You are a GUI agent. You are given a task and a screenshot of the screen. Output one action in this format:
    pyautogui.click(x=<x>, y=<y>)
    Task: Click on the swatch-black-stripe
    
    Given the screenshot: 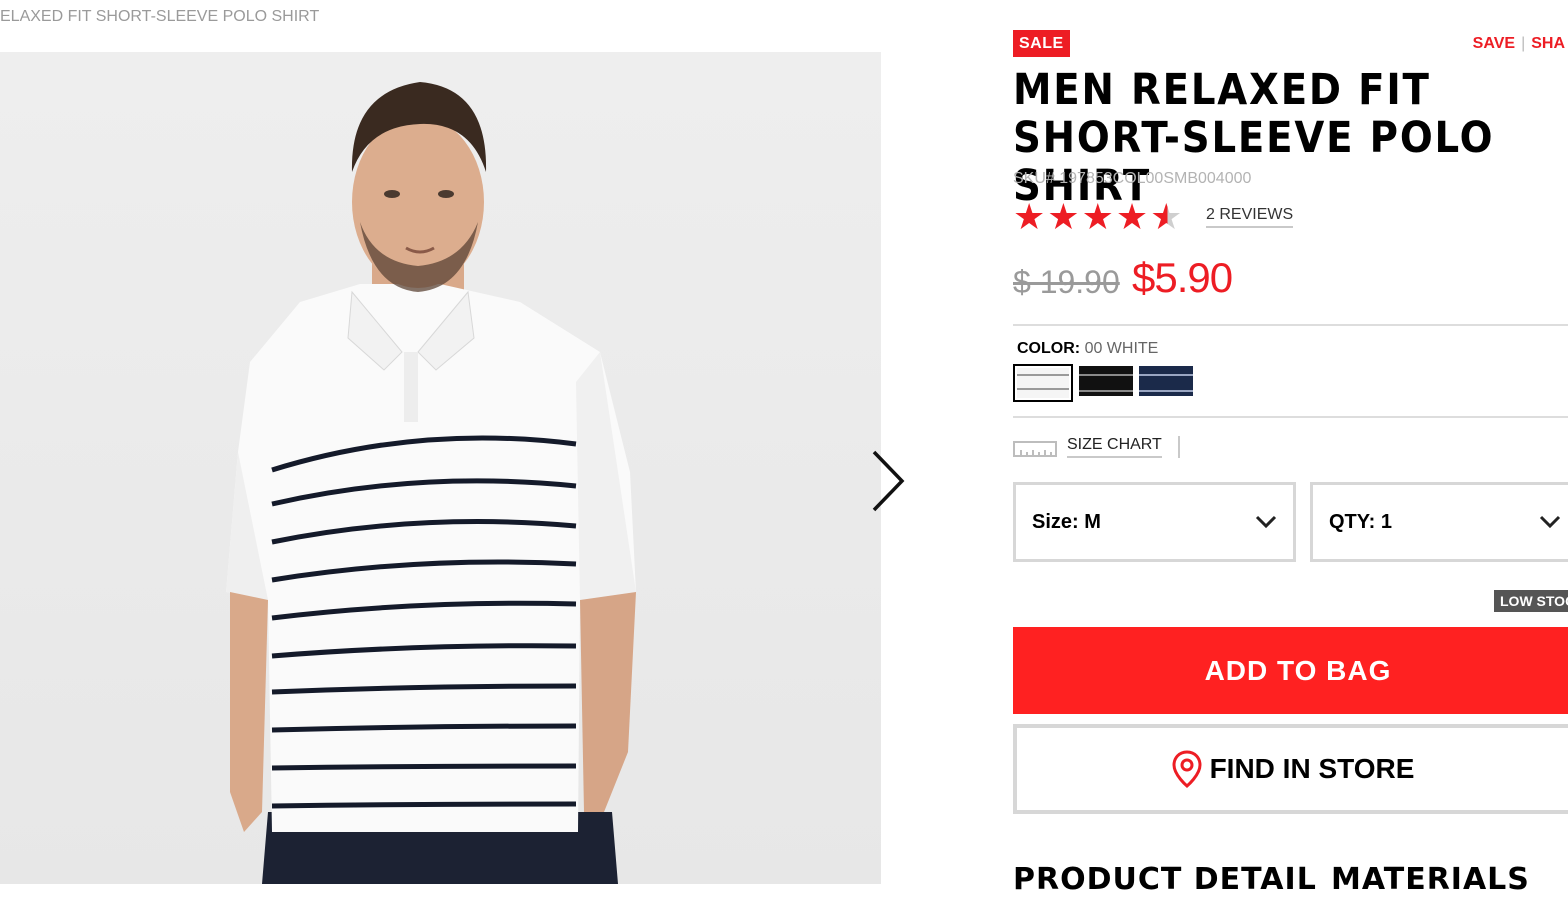 What is the action you would take?
    pyautogui.click(x=1106, y=381)
    